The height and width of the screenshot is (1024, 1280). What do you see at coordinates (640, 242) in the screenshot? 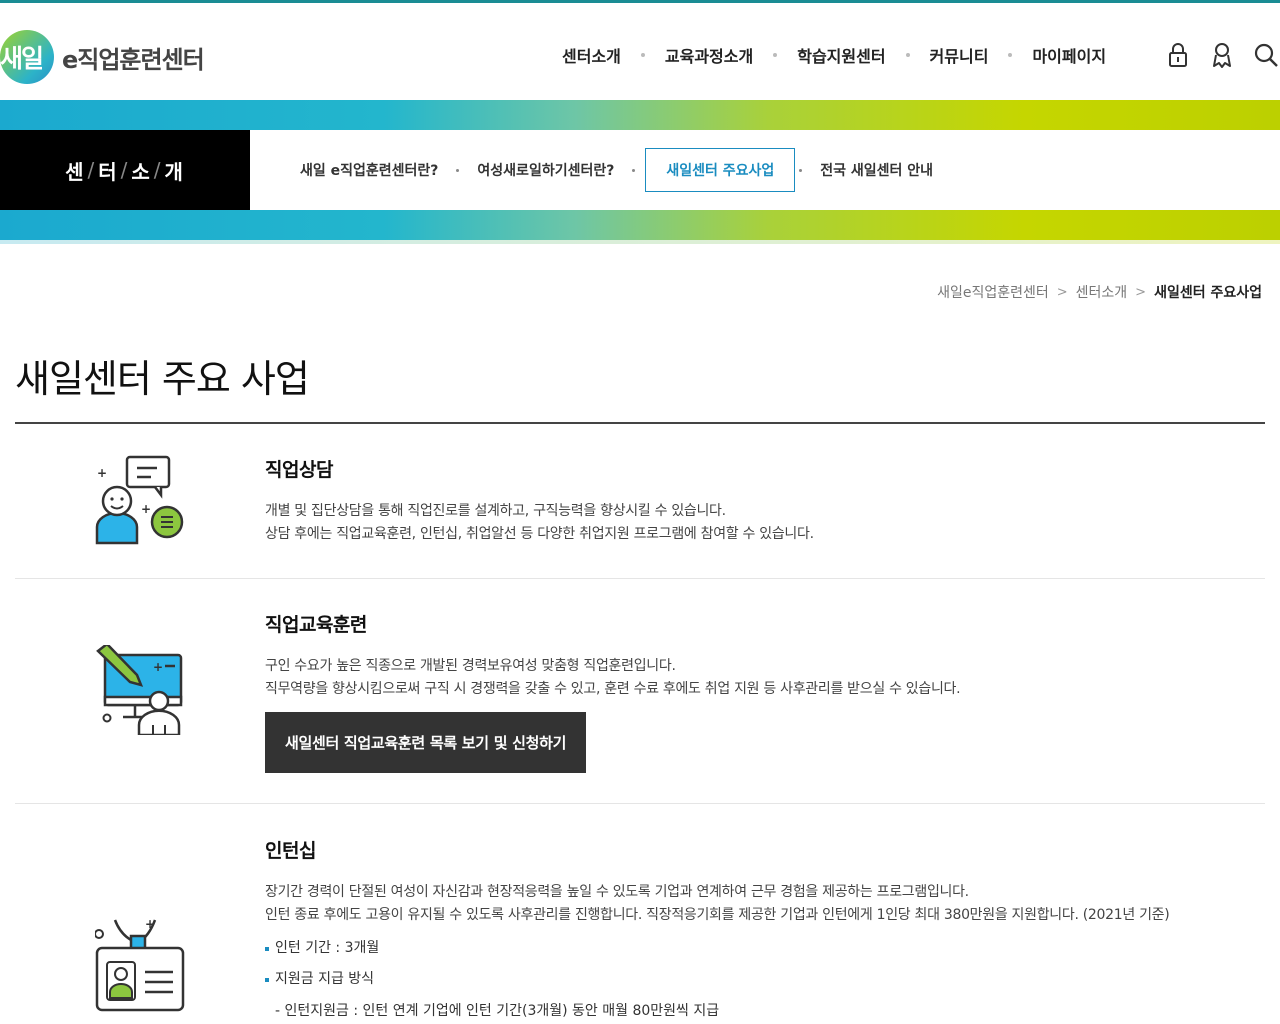
I see `visual-band-fade` at bounding box center [640, 242].